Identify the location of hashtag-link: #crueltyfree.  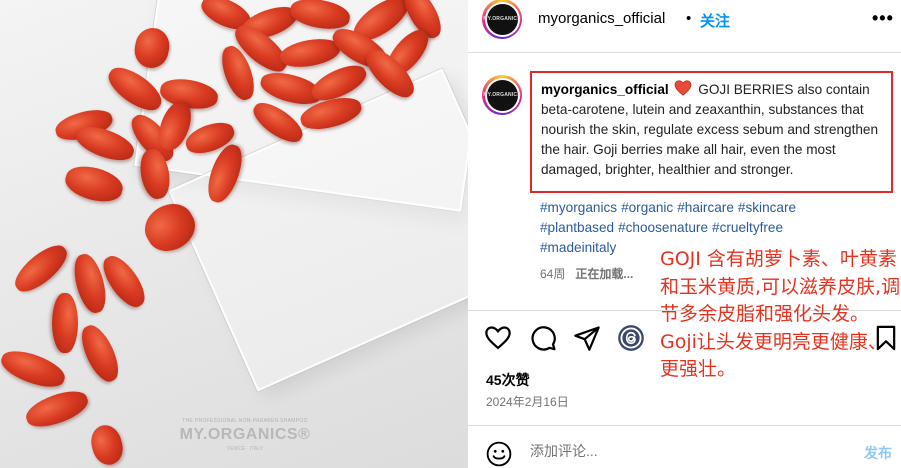
(747, 227).